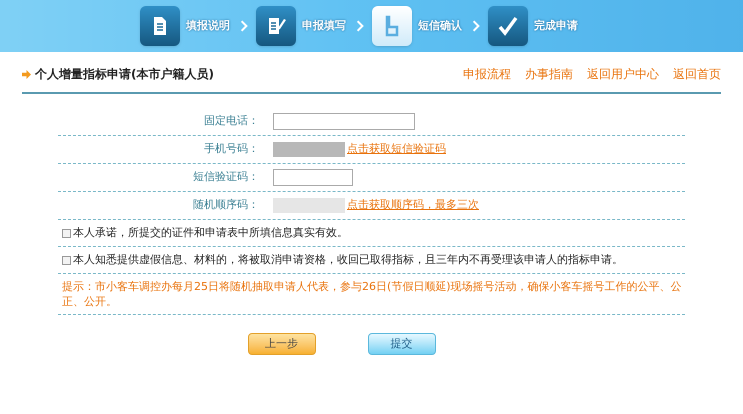 This screenshot has height=414, width=743. What do you see at coordinates (487, 74) in the screenshot?
I see `nav-link: 申报流程` at bounding box center [487, 74].